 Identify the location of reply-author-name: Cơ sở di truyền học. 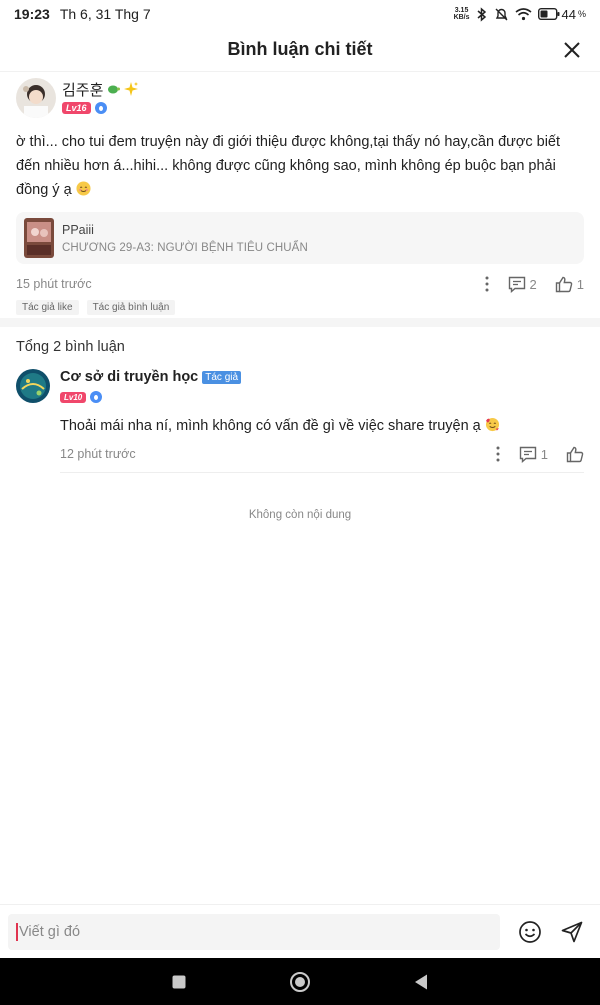
(129, 377).